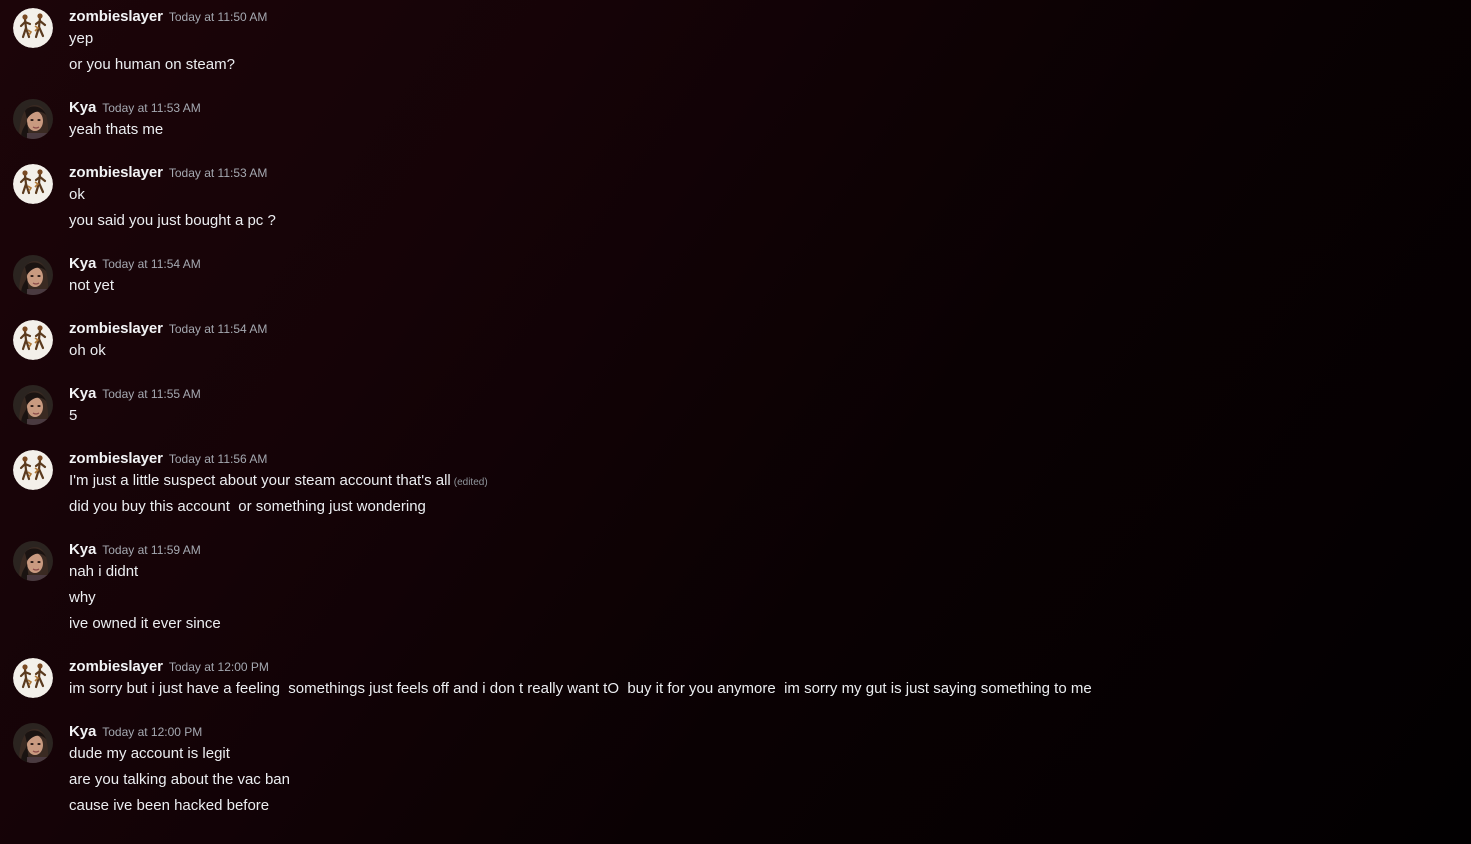  What do you see at coordinates (77, 194) in the screenshot?
I see `message-text: ok` at bounding box center [77, 194].